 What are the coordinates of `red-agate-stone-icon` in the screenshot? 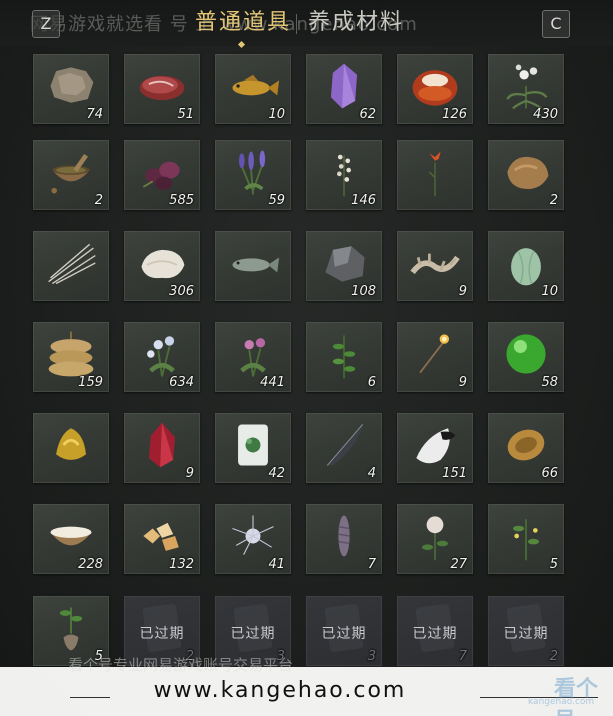 It's located at (435, 88).